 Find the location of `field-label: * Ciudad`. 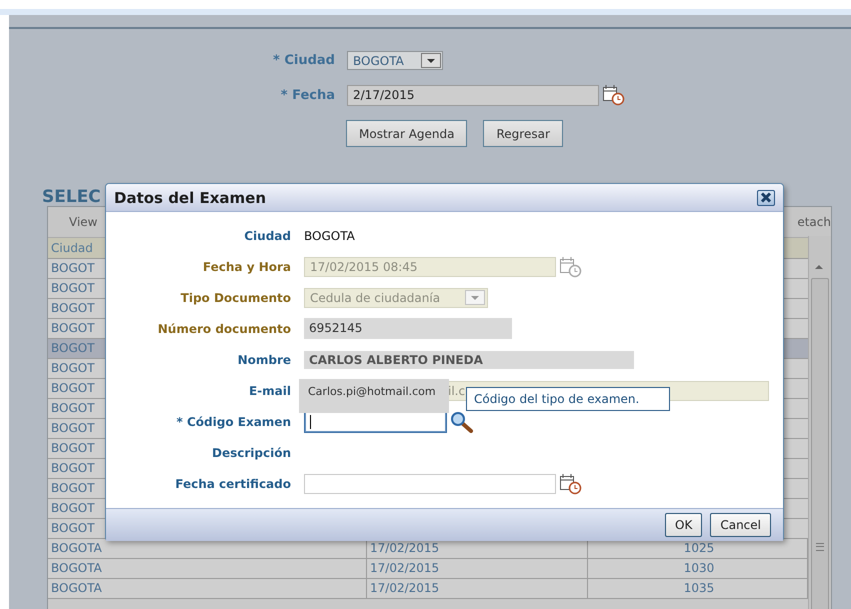

field-label: * Ciudad is located at coordinates (303, 60).